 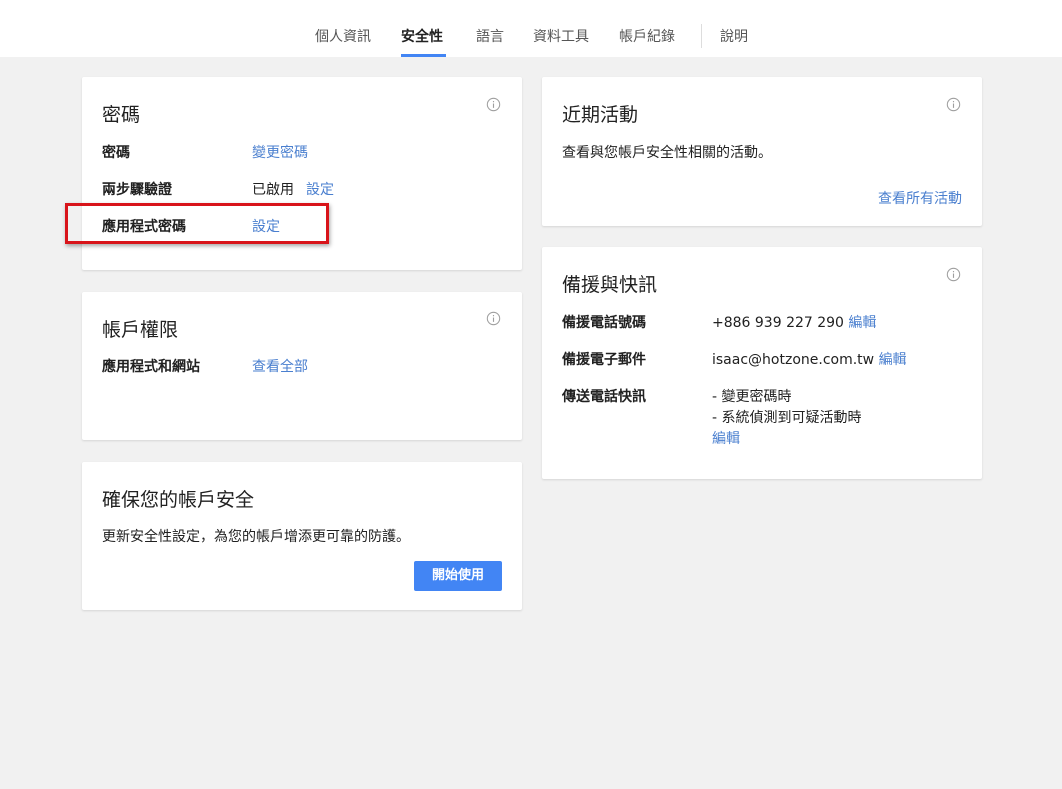 What do you see at coordinates (320, 189) in the screenshot?
I see `two-step-settings-link: 設定` at bounding box center [320, 189].